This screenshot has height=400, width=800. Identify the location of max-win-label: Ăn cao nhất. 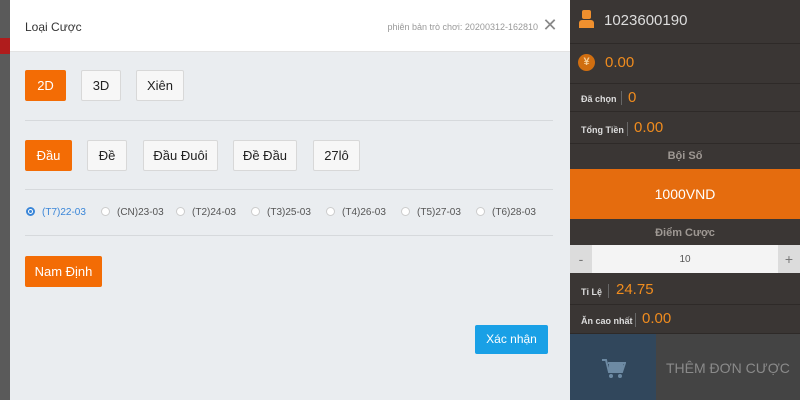
(607, 321).